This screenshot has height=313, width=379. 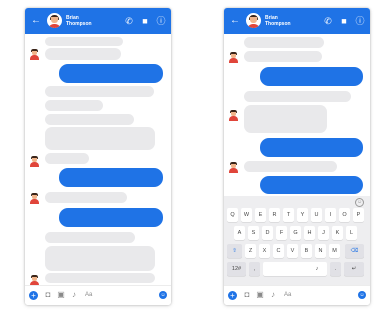 I want to click on key-d: D, so click(x=267, y=233).